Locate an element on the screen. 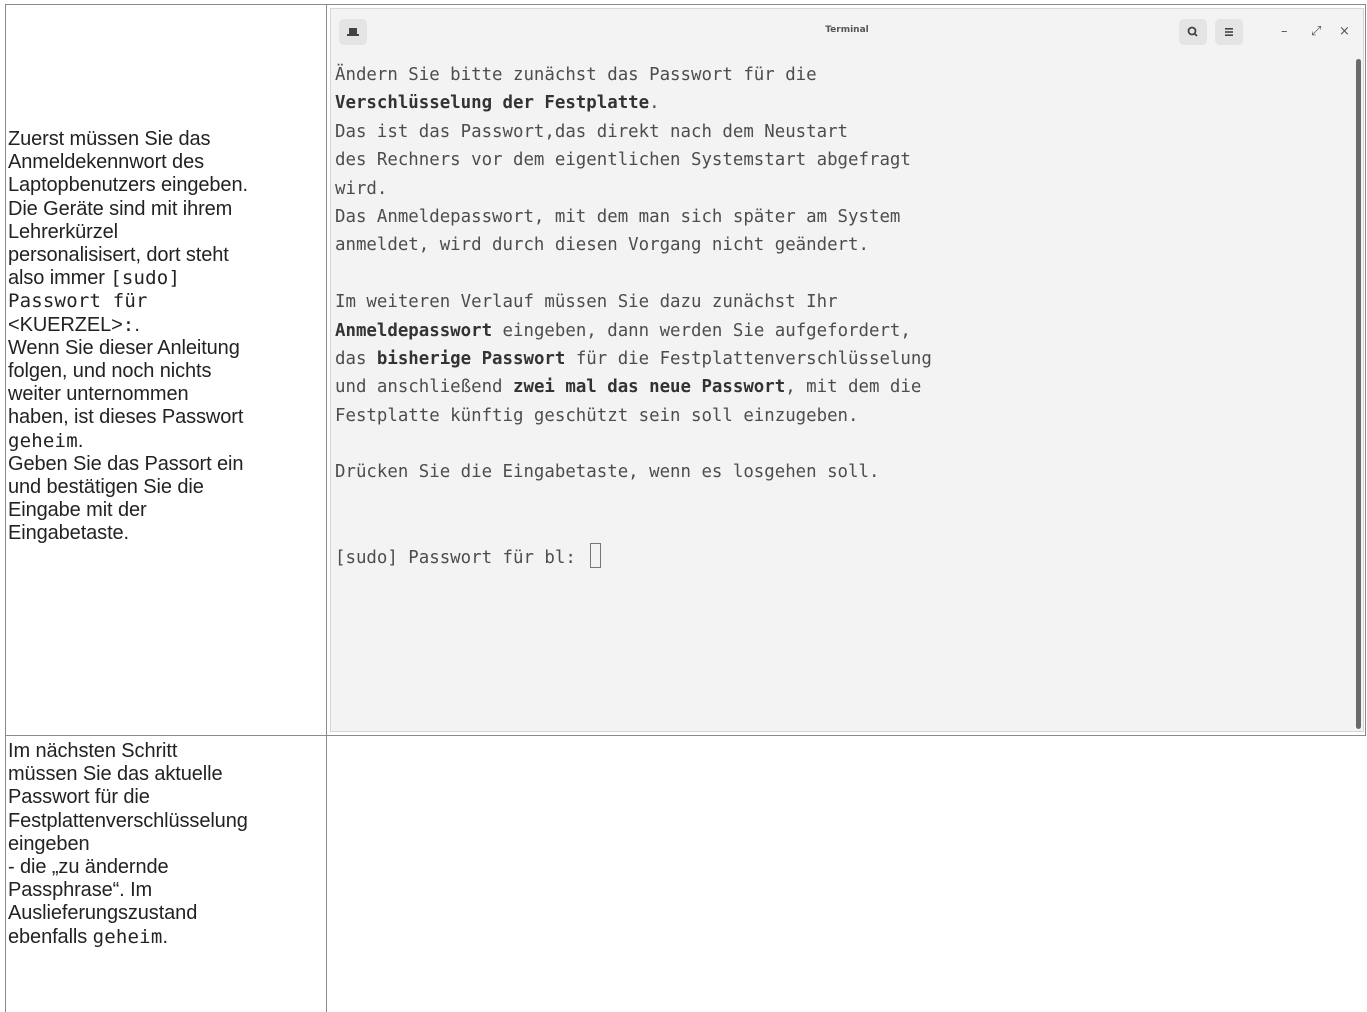 The image size is (1367, 1012). terminal-text: eingeben, dann werden Sie aufgefordert, is located at coordinates (701, 330).